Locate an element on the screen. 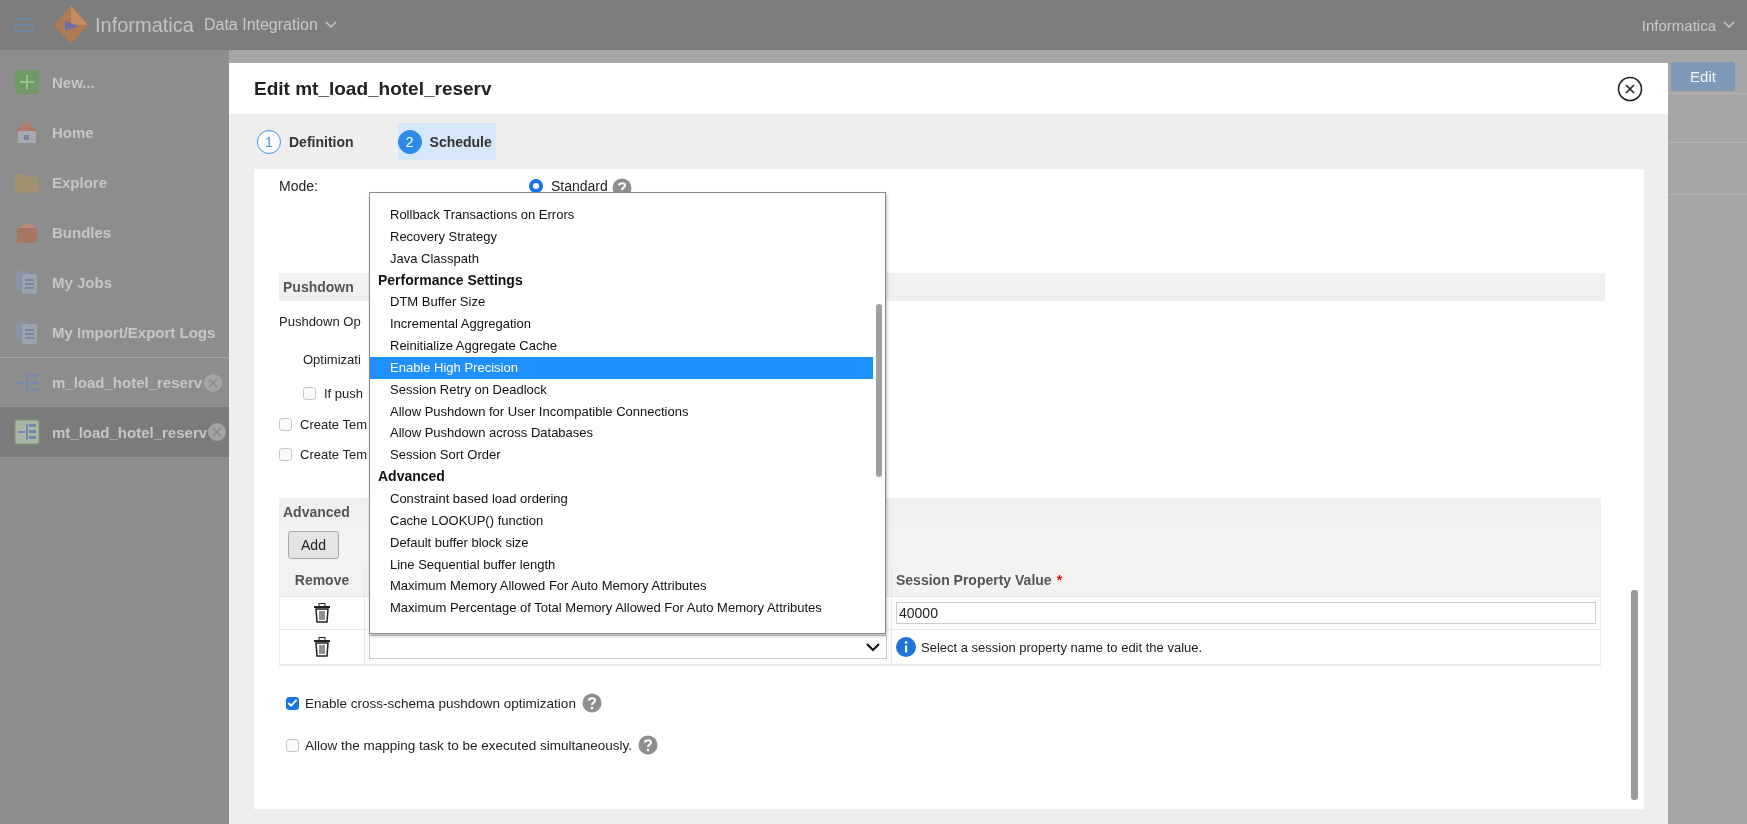  add-button: Add is located at coordinates (313, 544).